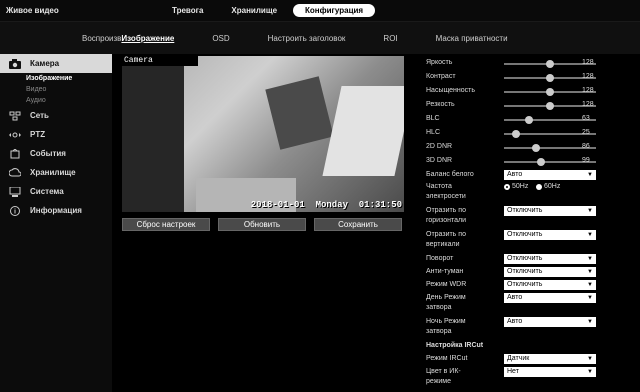  Describe the element at coordinates (550, 272) in the screenshot. I see `antifog-select: Отключить` at that location.